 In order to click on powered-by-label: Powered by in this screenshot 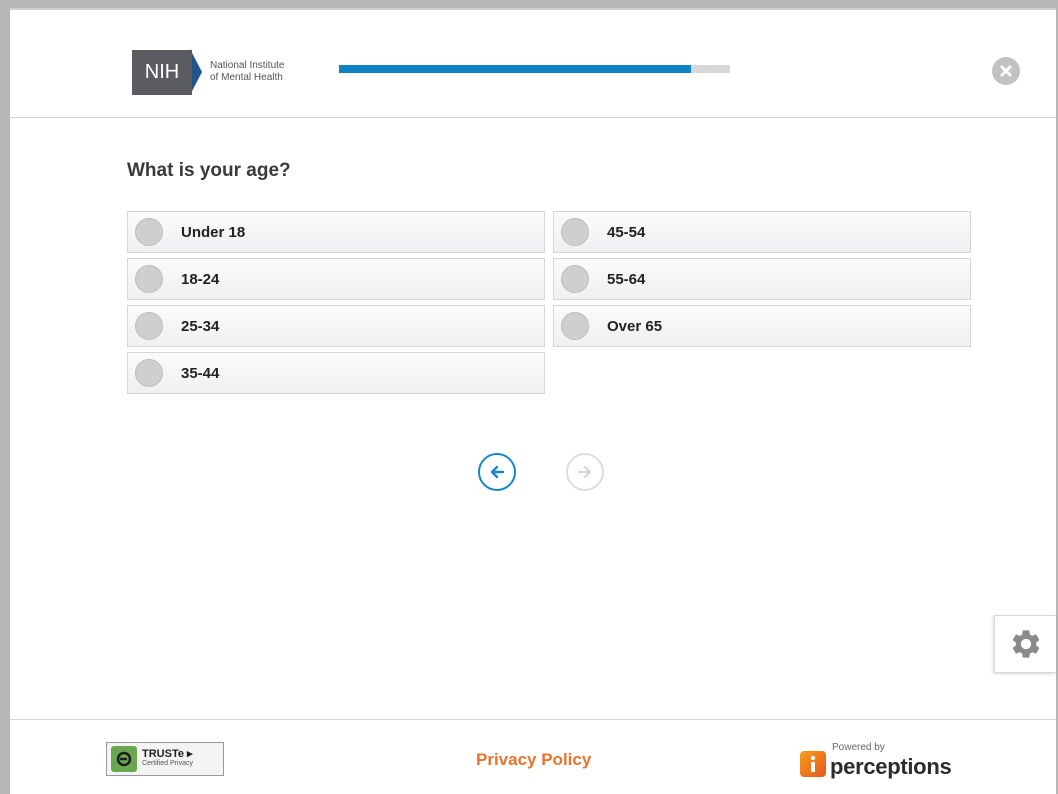, I will do `click(858, 747)`.